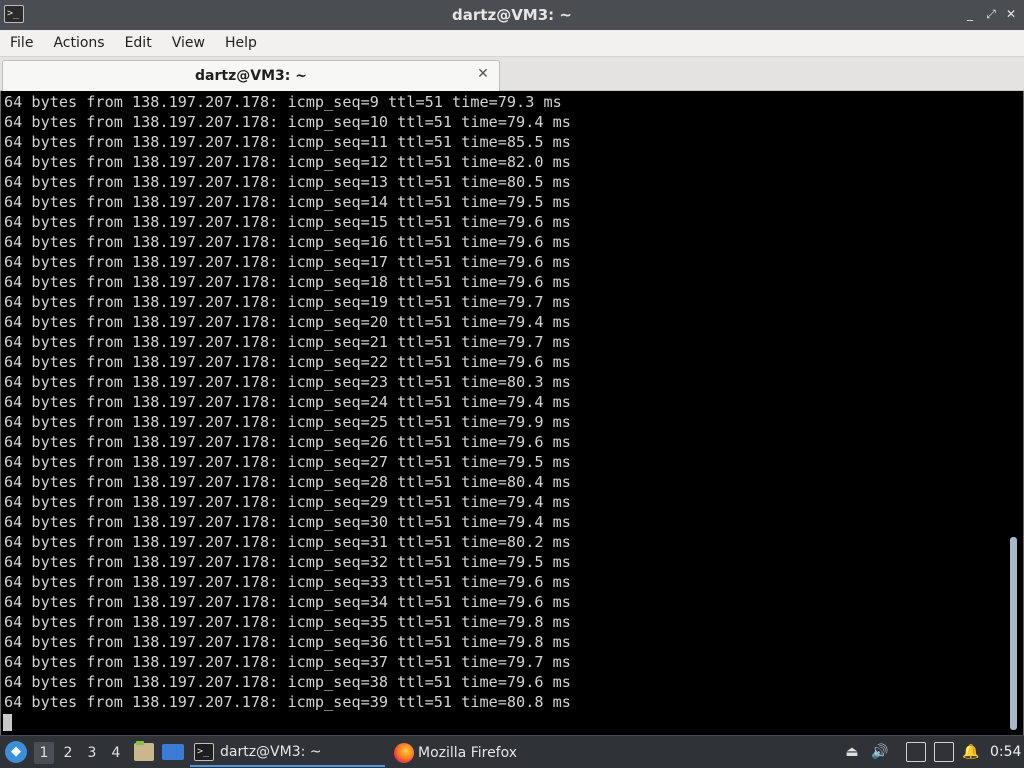 The height and width of the screenshot is (768, 1024). What do you see at coordinates (404, 752) in the screenshot?
I see `firefox-icon` at bounding box center [404, 752].